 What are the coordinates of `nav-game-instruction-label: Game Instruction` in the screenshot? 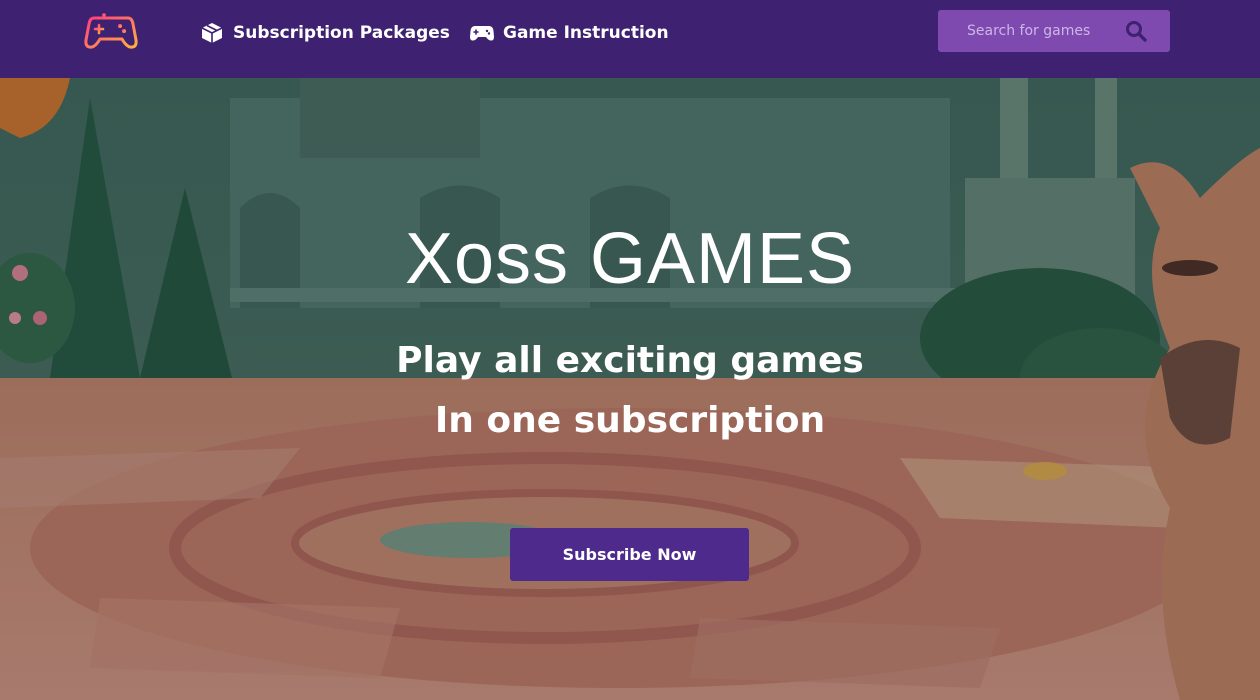 It's located at (586, 33).